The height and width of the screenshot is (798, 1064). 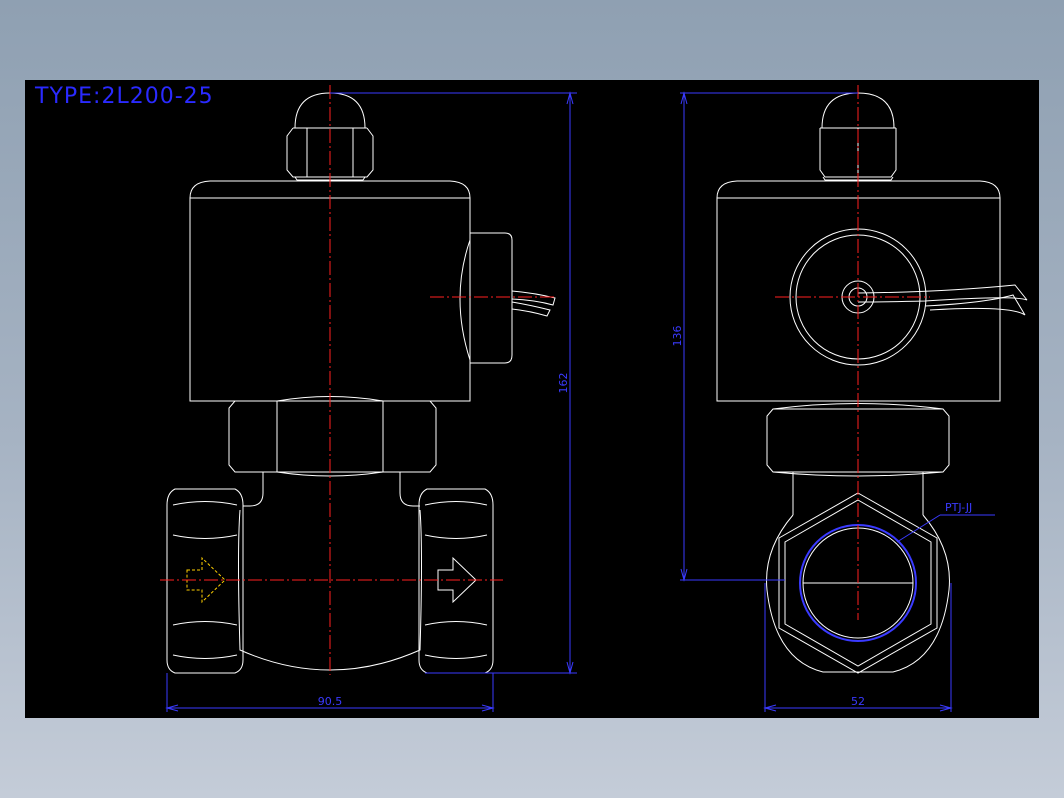 What do you see at coordinates (205, 581) in the screenshot?
I see `left-port` at bounding box center [205, 581].